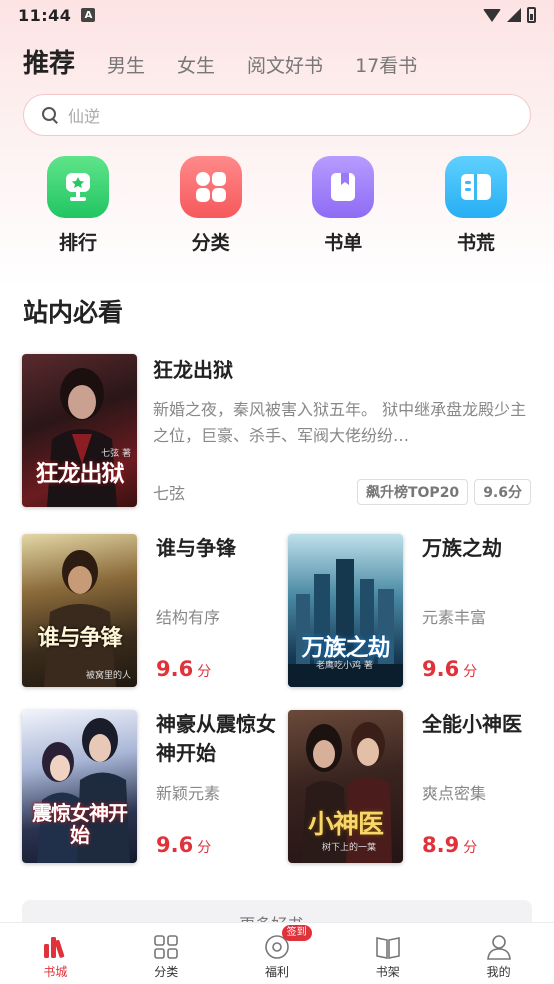 The image size is (554, 984). Describe the element at coordinates (488, 845) in the screenshot. I see `book-score: 8.9 分` at that location.